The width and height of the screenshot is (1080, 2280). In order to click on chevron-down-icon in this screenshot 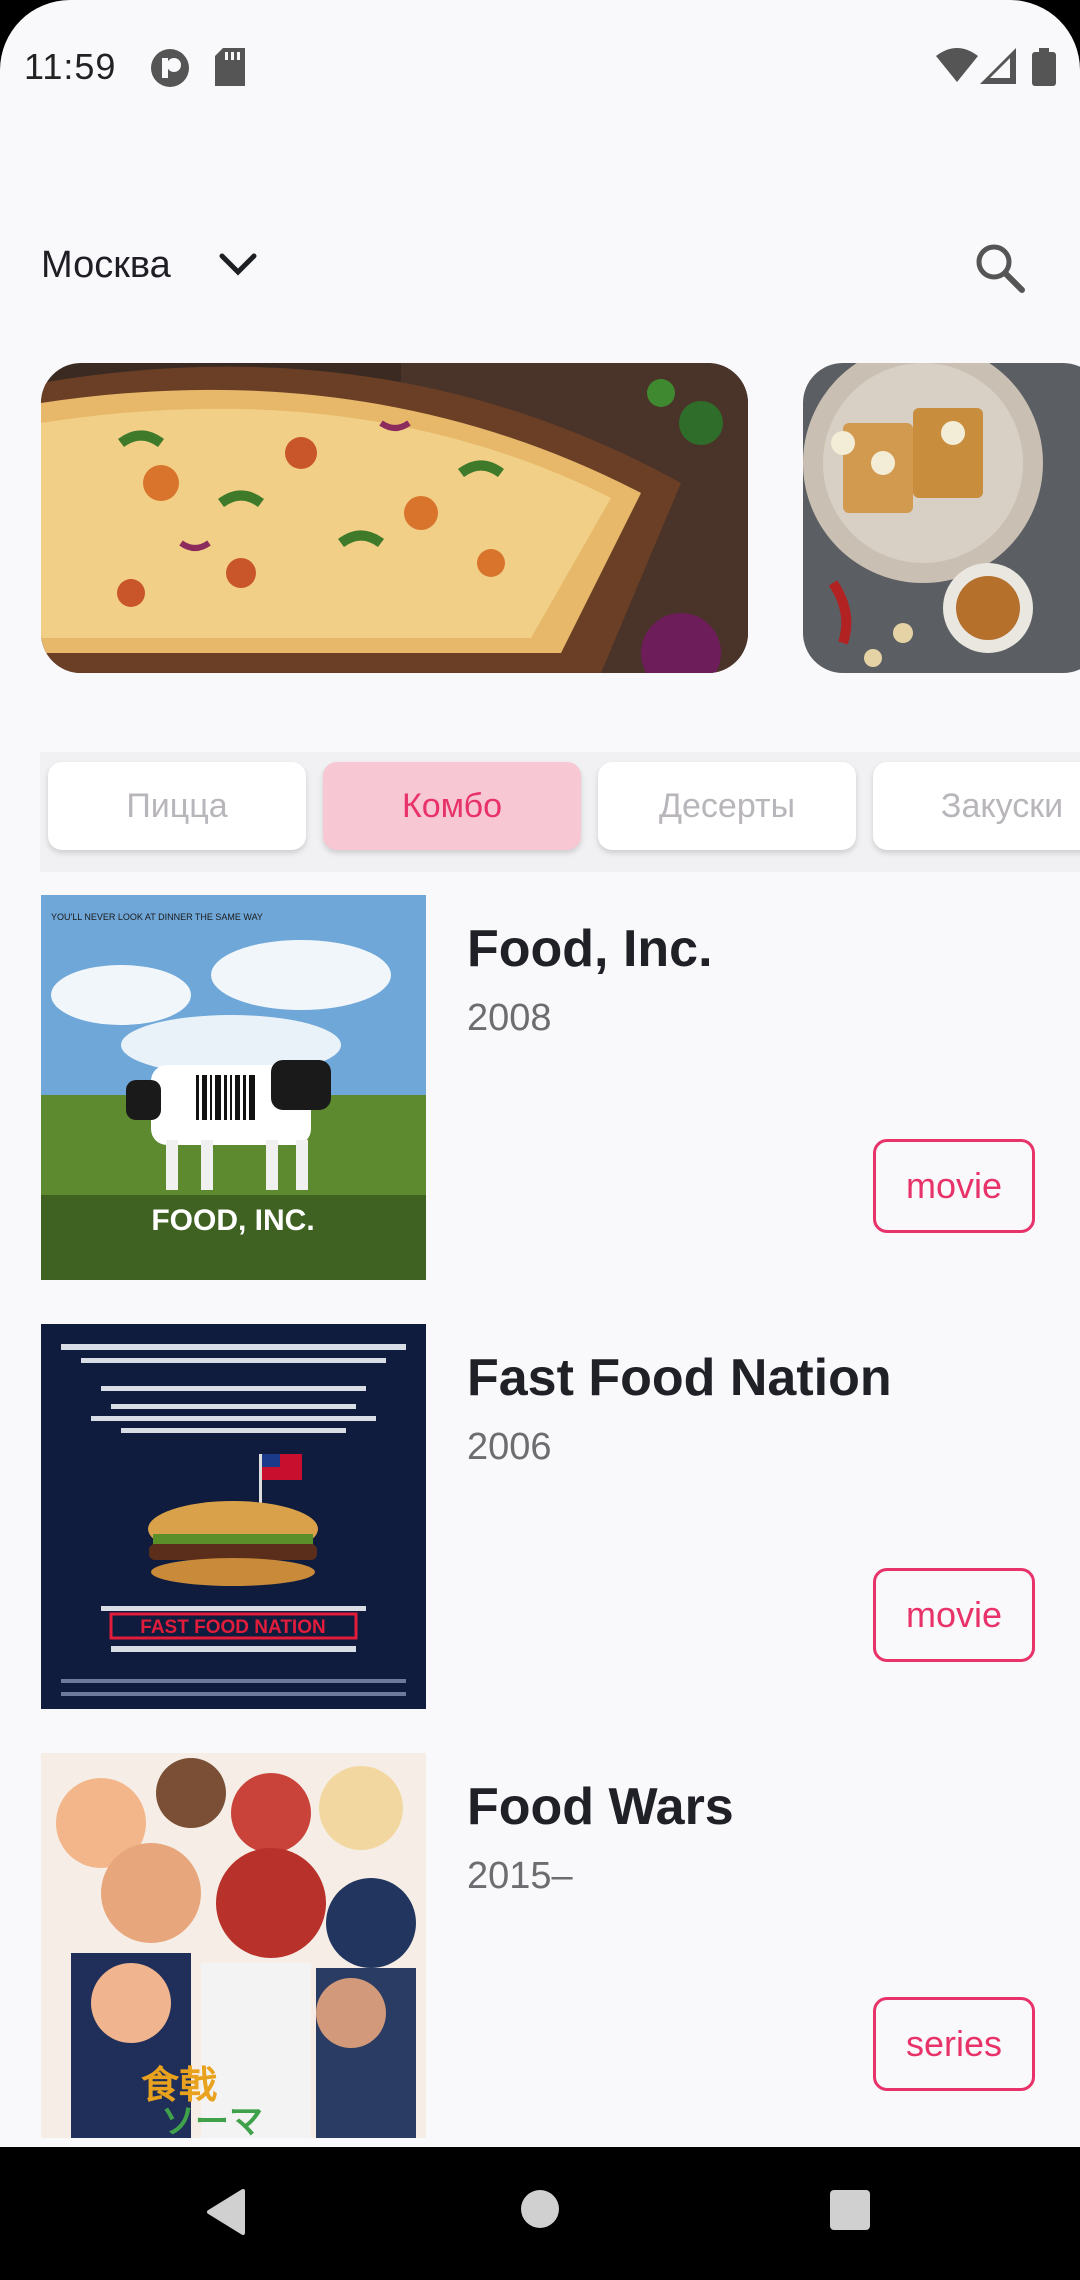, I will do `click(238, 265)`.